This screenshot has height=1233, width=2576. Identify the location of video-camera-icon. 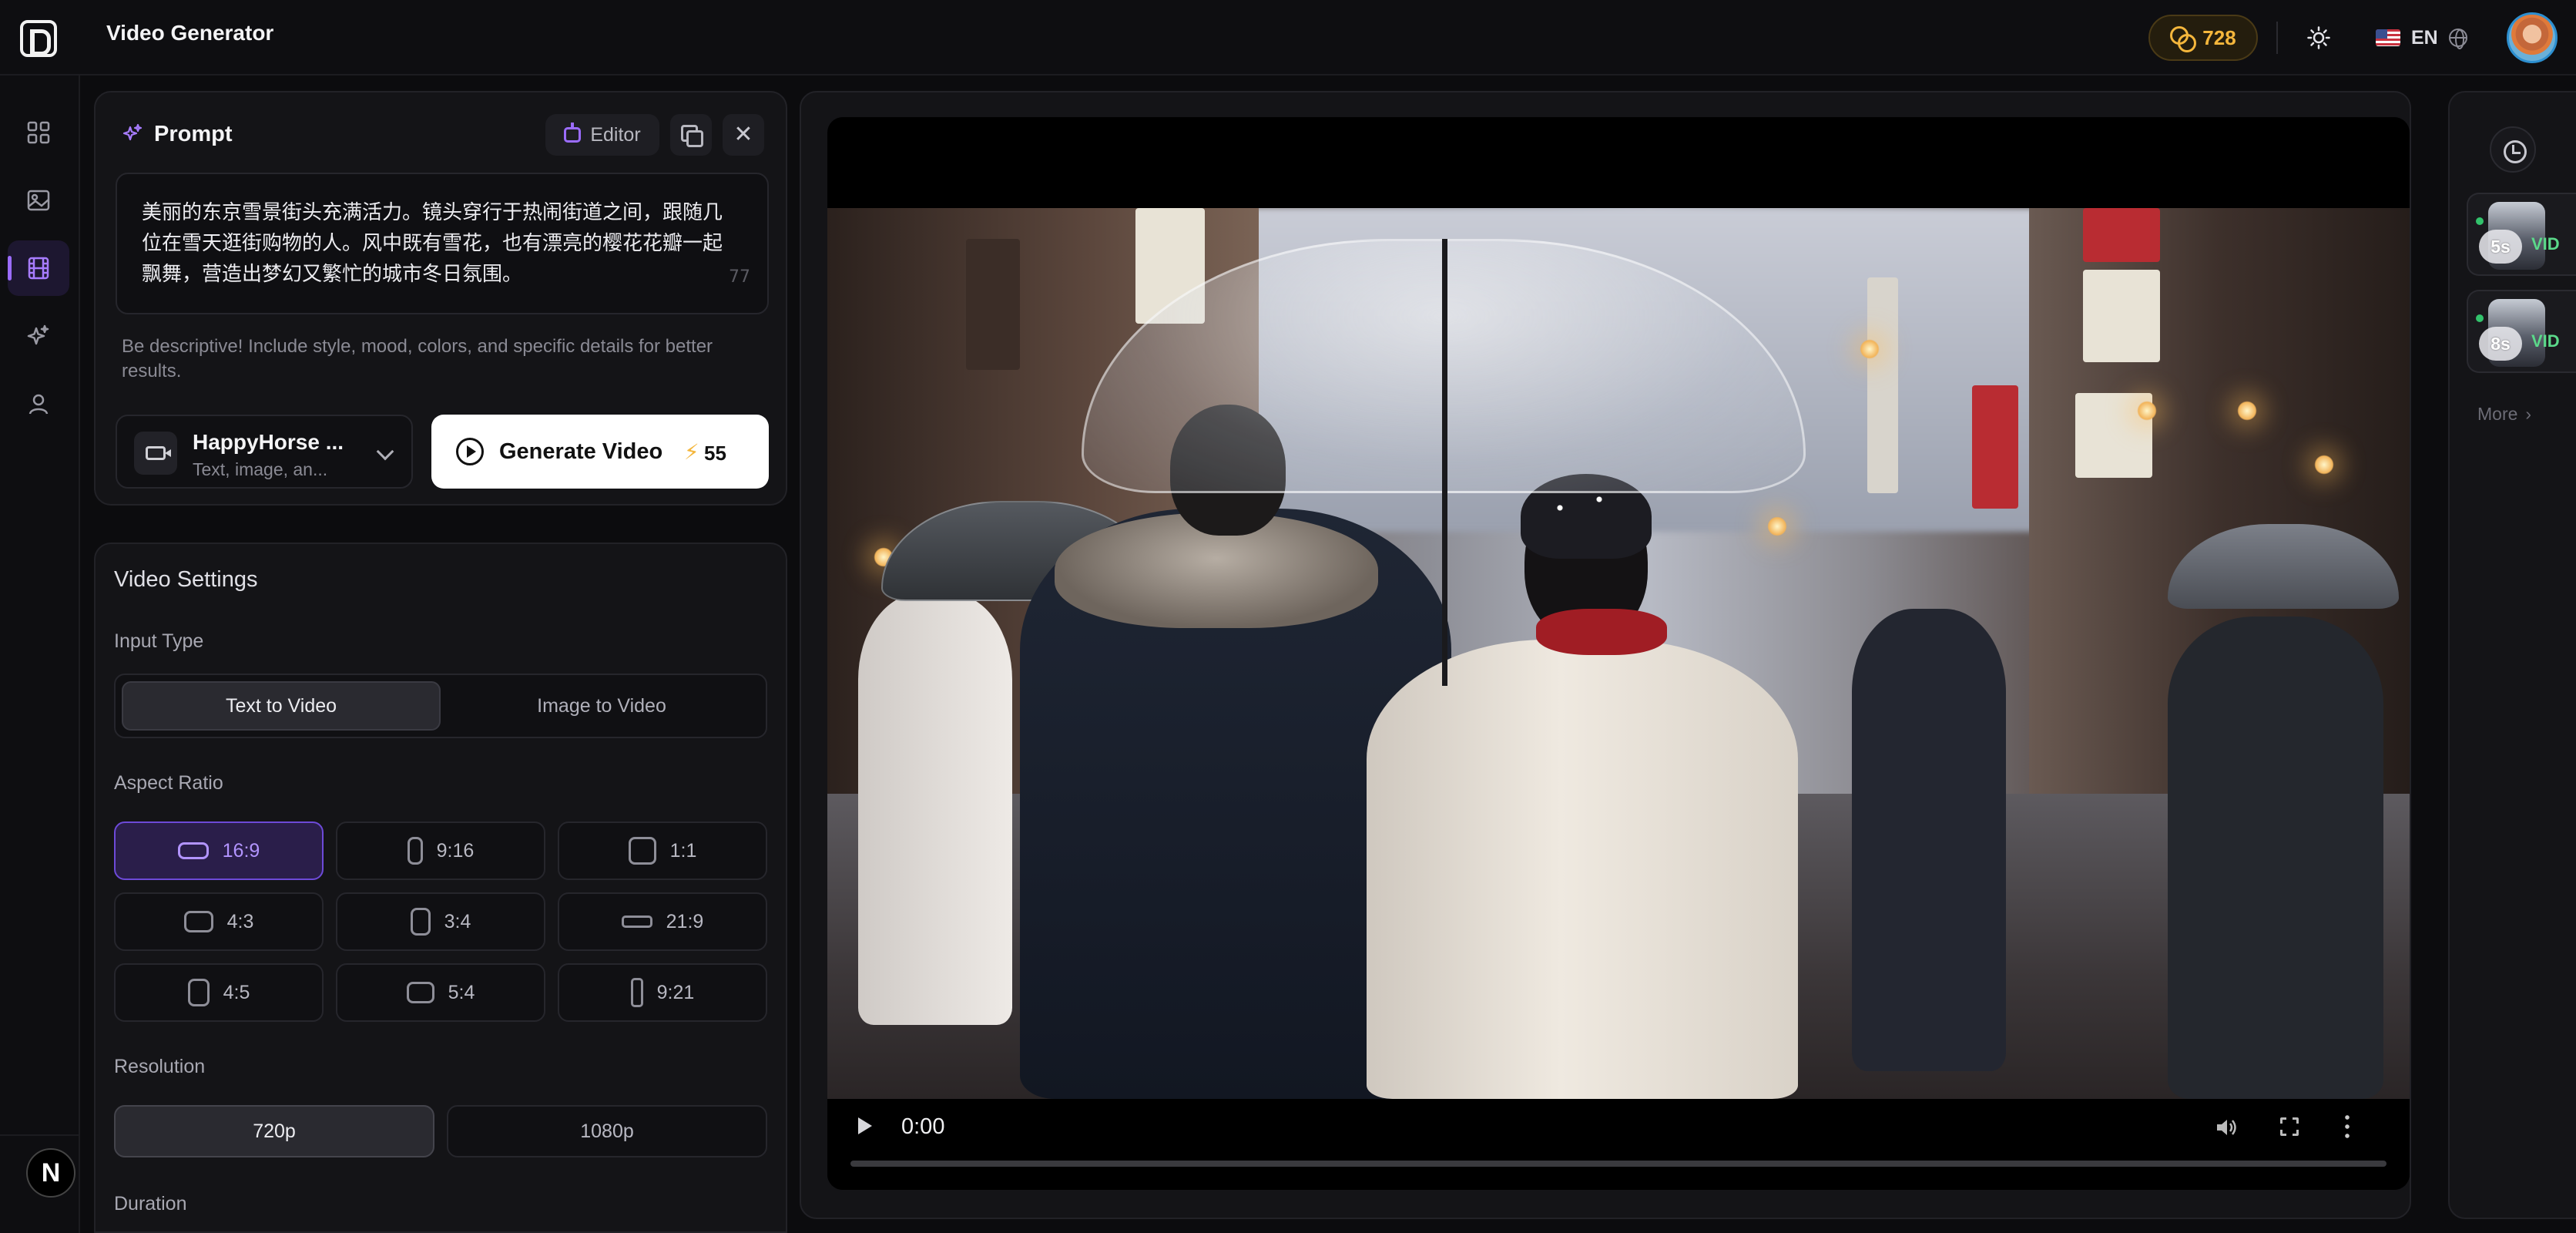
(158, 453).